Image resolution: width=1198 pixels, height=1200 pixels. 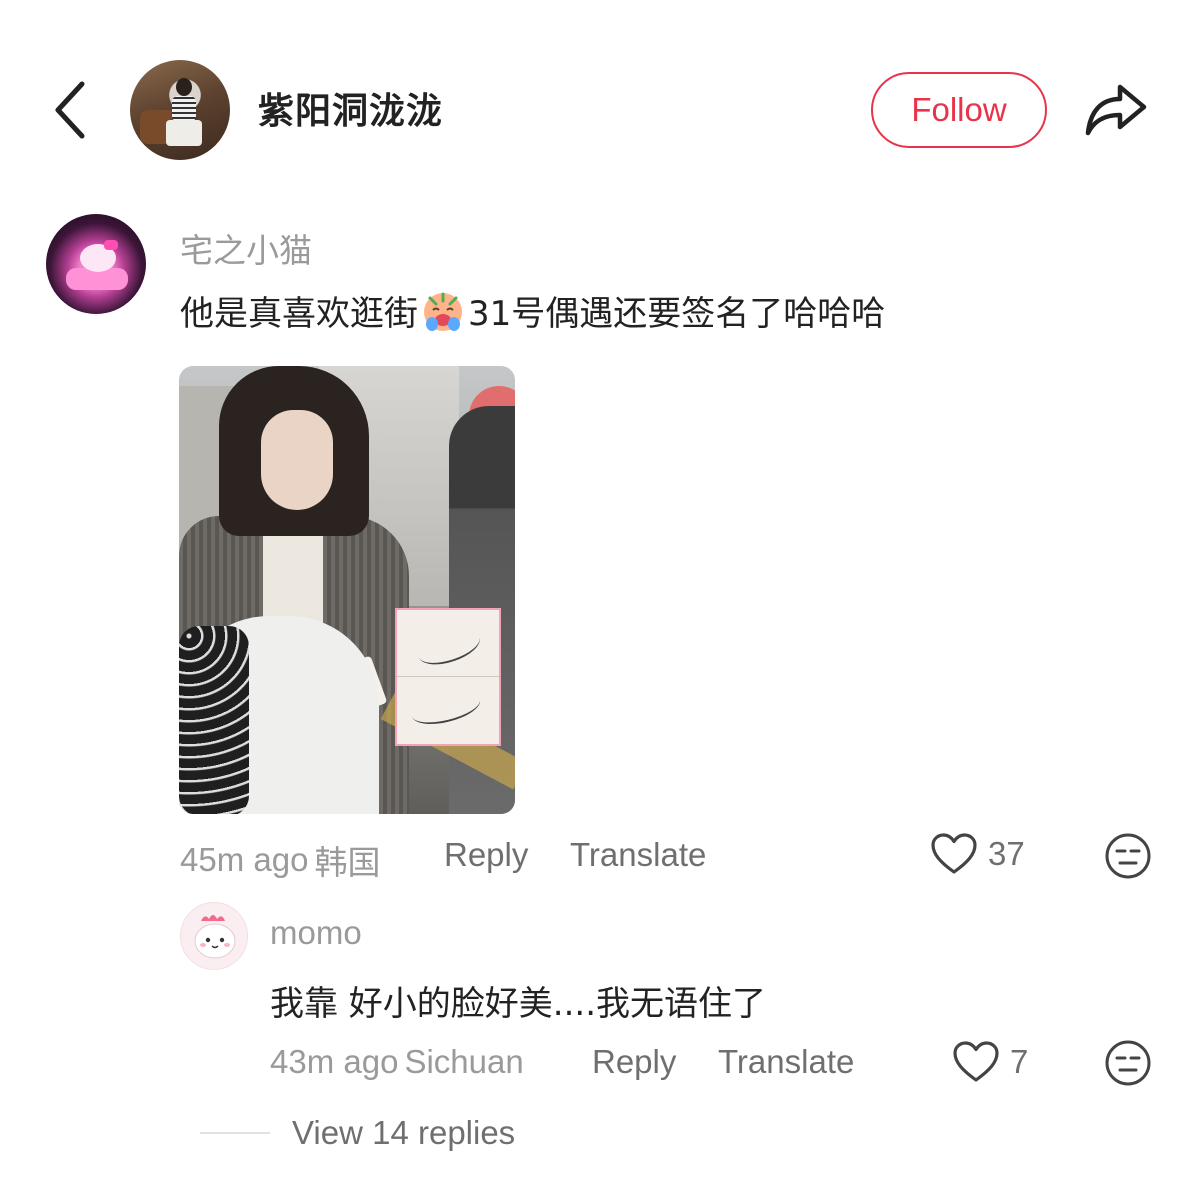 What do you see at coordinates (443, 311) in the screenshot?
I see `crying-face-emoji-icon` at bounding box center [443, 311].